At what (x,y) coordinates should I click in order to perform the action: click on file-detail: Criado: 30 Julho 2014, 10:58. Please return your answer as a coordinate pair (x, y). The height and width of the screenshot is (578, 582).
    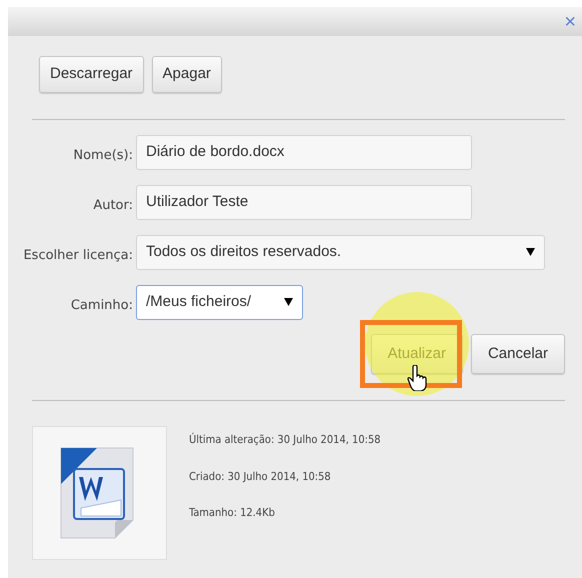
    Looking at the image, I should click on (260, 476).